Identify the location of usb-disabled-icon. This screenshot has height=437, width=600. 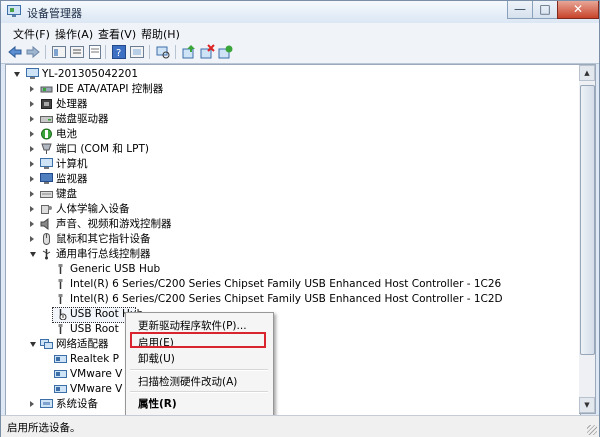
(63, 314).